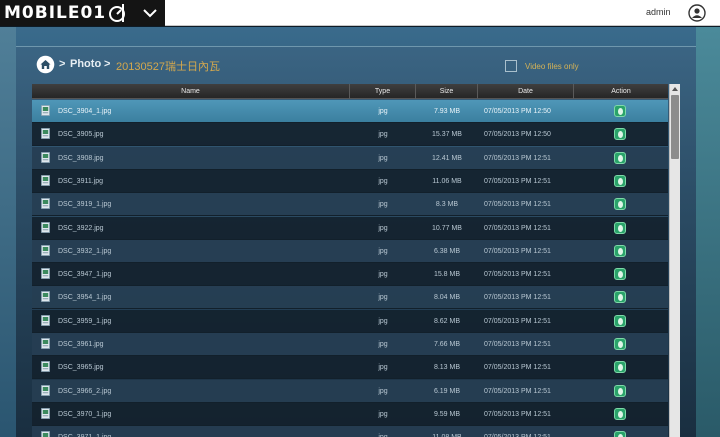  Describe the element at coordinates (658, 12) in the screenshot. I see `username-label: admin` at that location.